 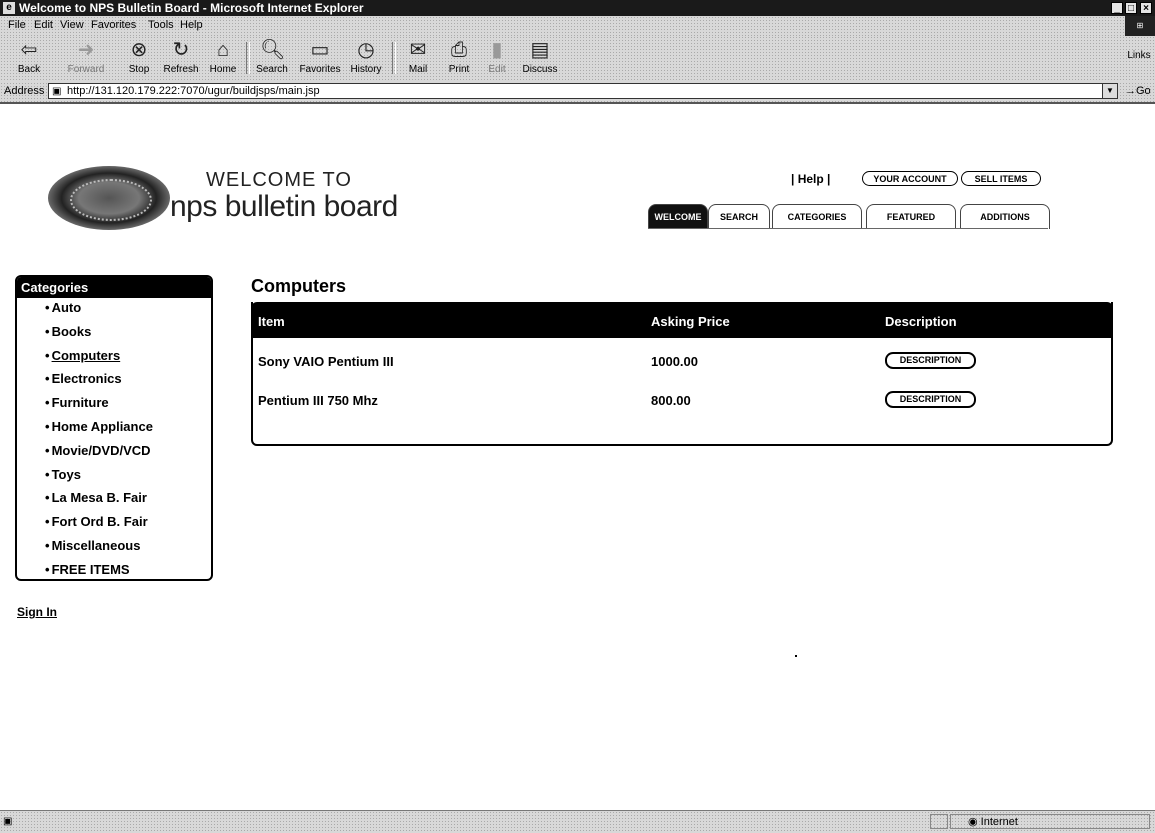 I want to click on your-account-button: YOUR ACCOUNT, so click(x=910, y=178).